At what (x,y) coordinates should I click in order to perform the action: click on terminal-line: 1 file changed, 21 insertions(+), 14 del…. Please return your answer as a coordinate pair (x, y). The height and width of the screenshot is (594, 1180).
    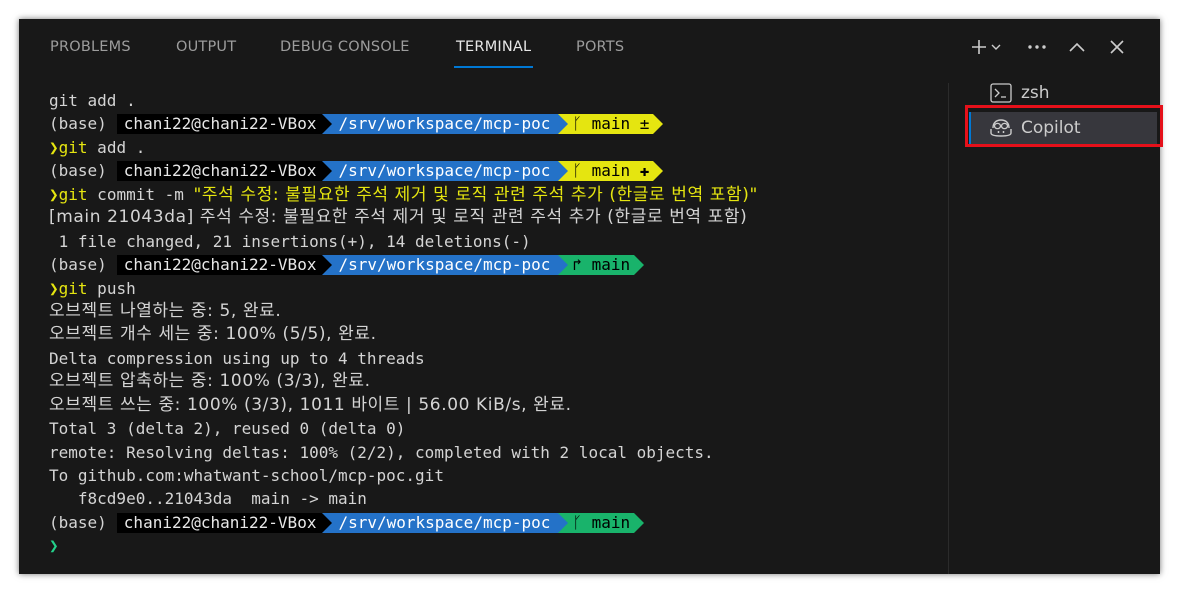
    Looking at the image, I should click on (290, 241).